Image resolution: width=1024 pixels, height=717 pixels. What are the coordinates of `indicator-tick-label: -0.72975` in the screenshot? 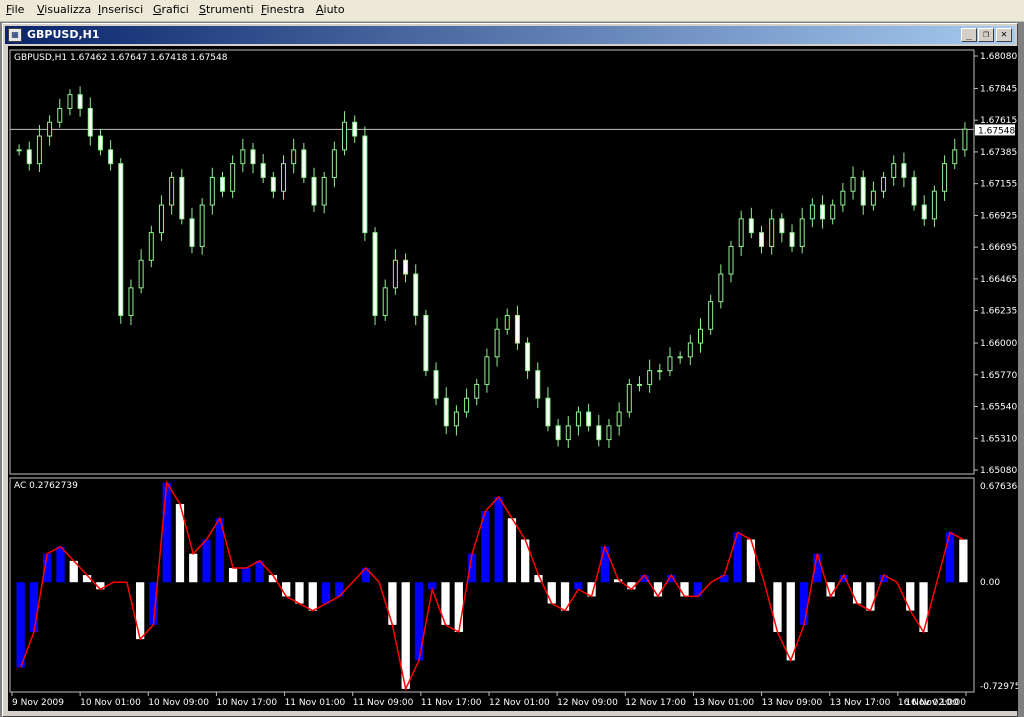 It's located at (999, 687).